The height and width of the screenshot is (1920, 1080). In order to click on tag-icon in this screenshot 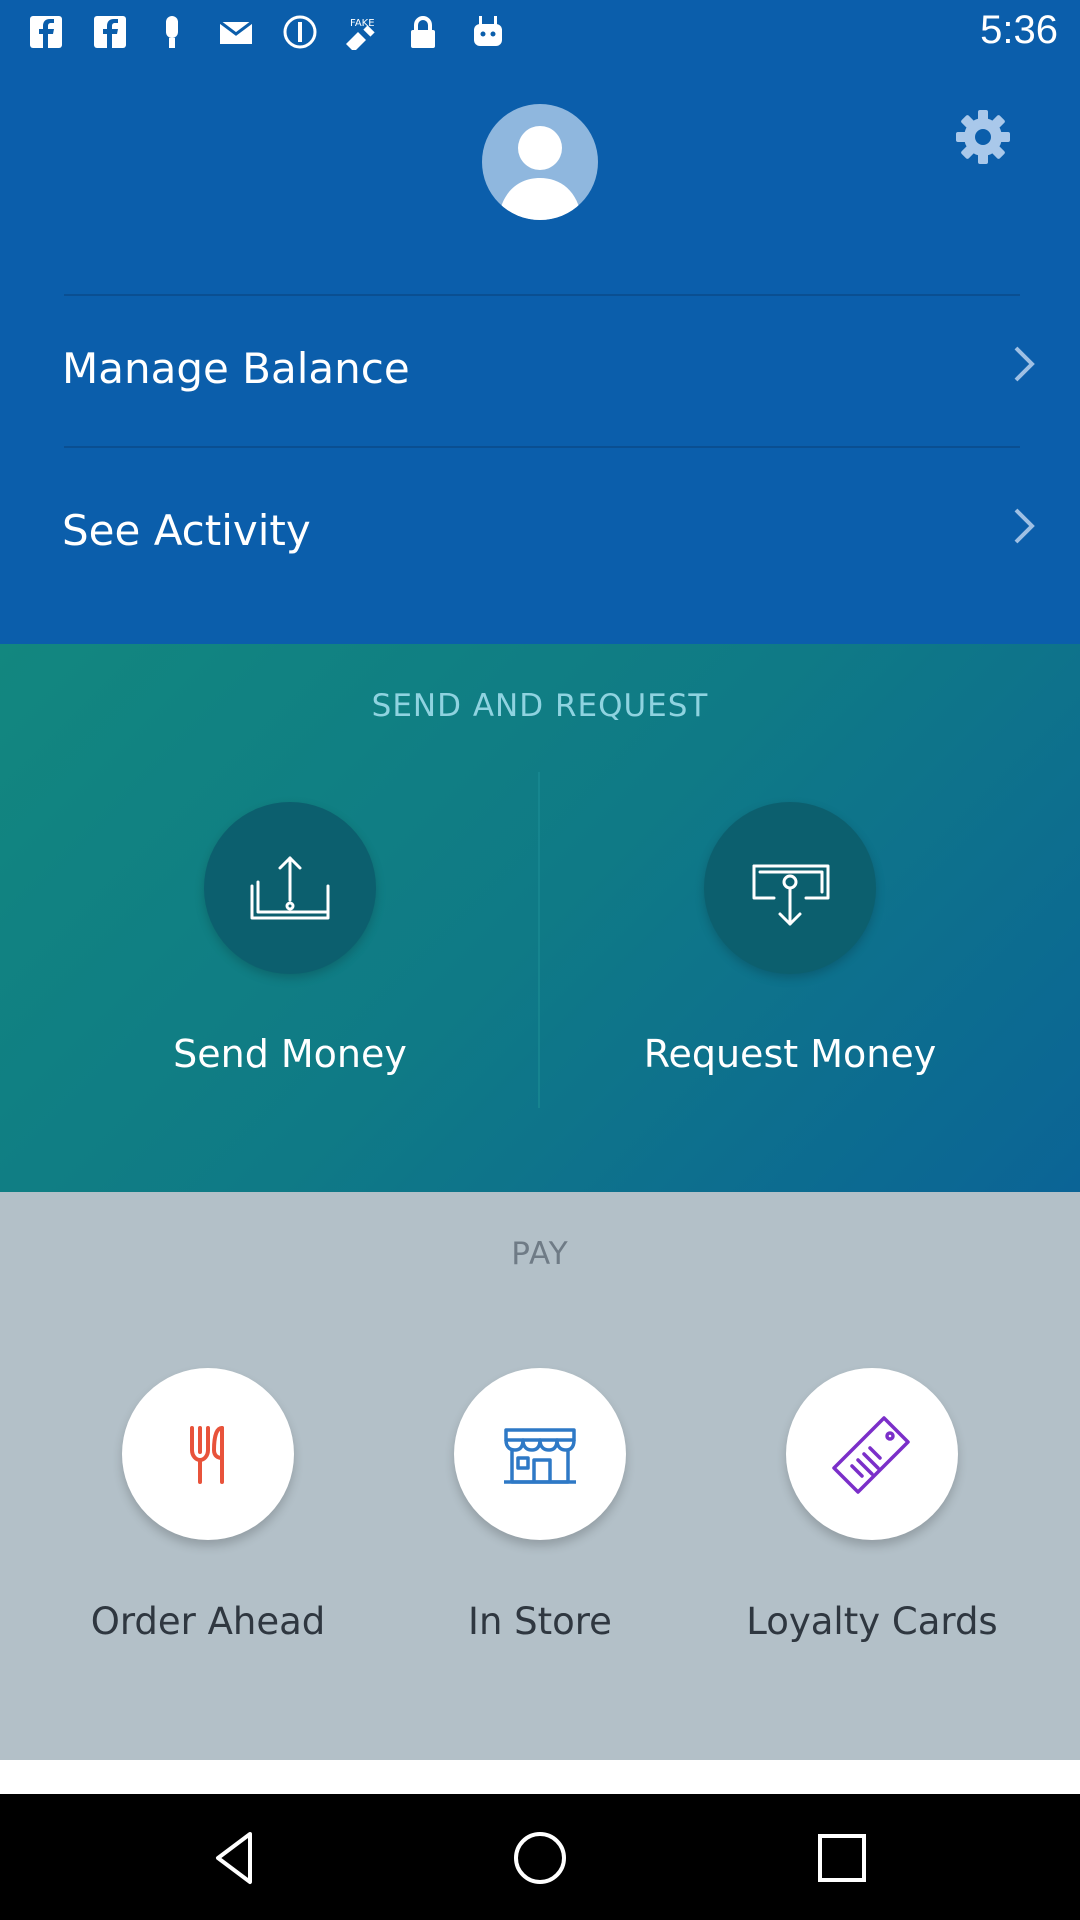, I will do `click(871, 1455)`.